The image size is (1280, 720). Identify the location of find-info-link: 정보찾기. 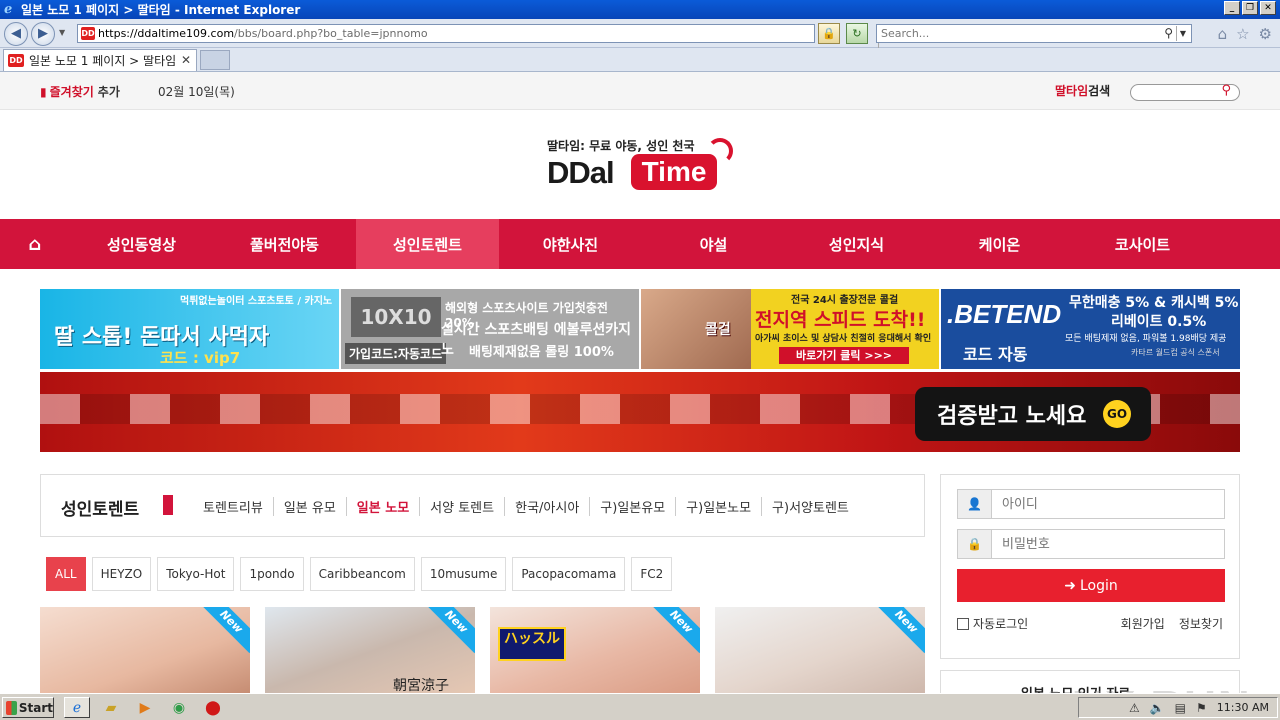
(1201, 624).